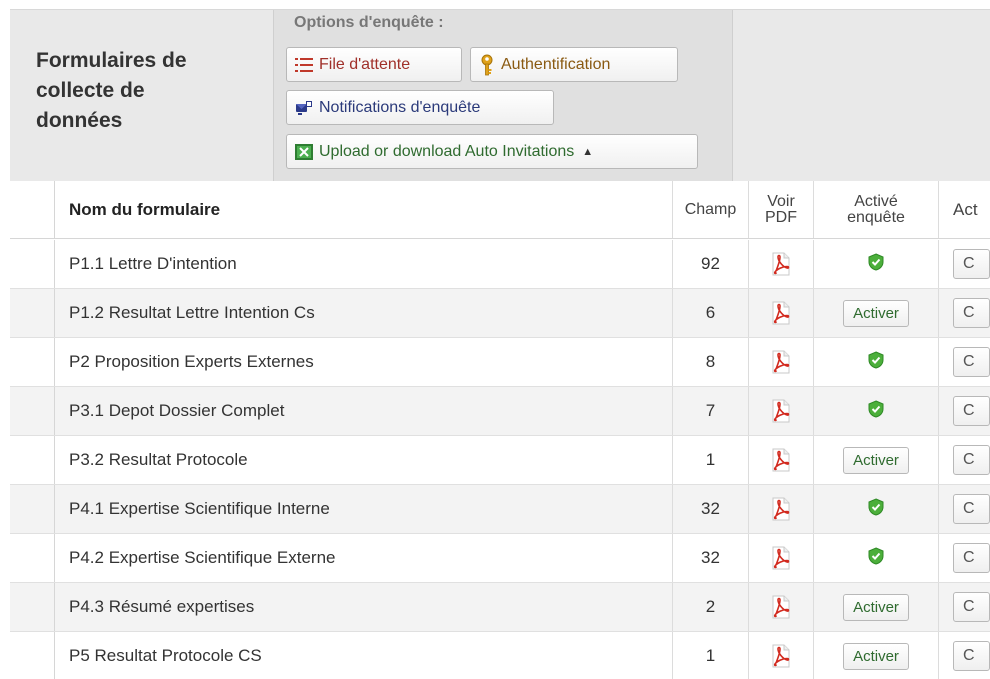 Image resolution: width=990 pixels, height=679 pixels. Describe the element at coordinates (369, 22) in the screenshot. I see `options-label: Options d'enquête :` at that location.